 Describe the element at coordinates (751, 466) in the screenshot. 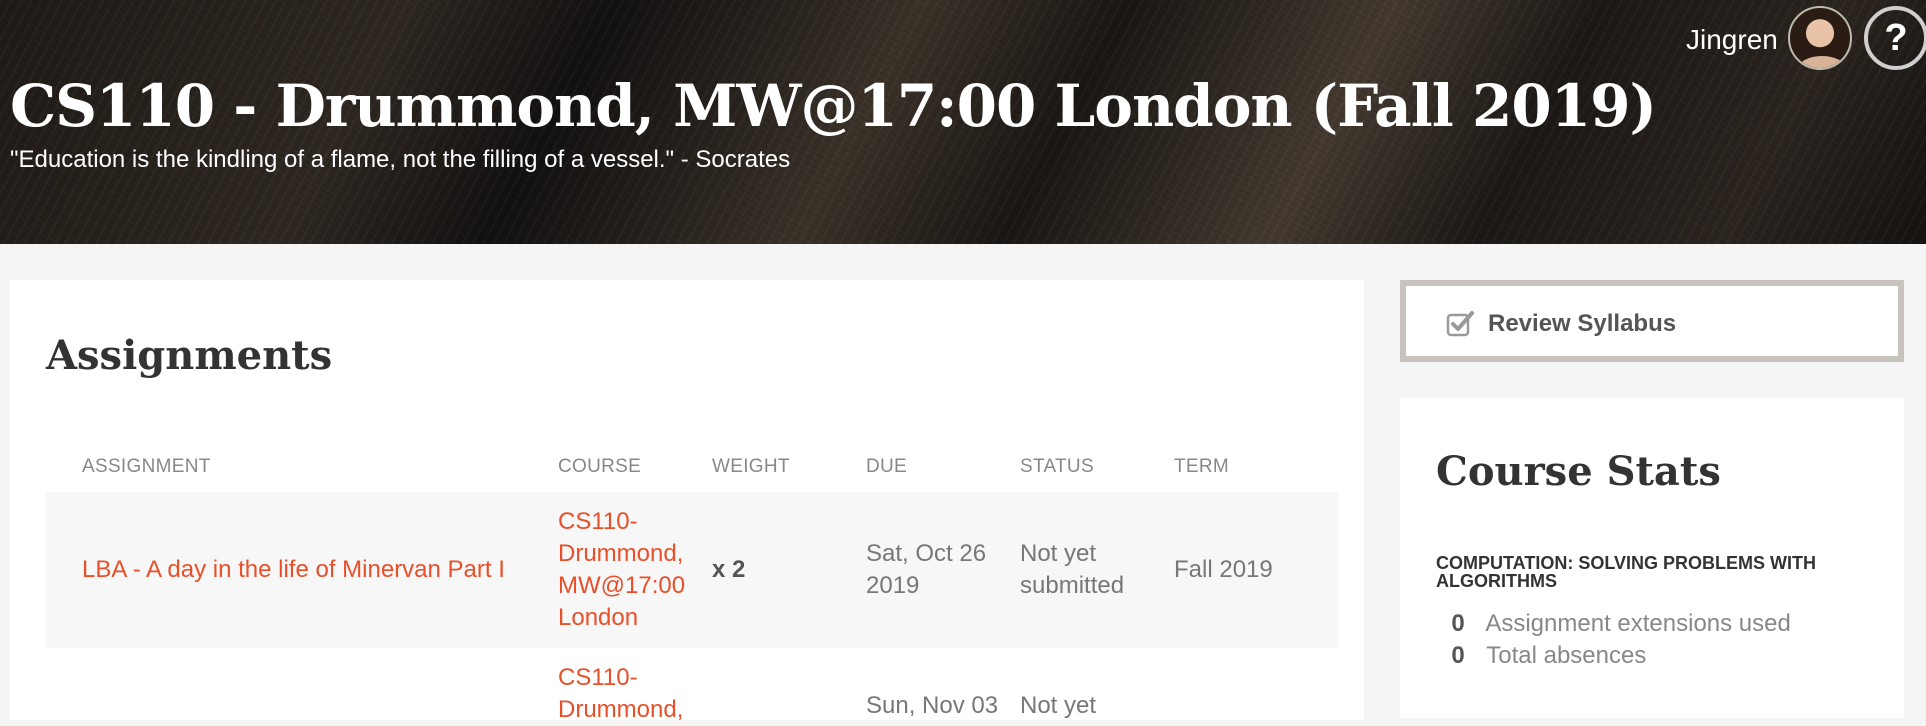

I see `column-header-weight: WEIGHT` at that location.